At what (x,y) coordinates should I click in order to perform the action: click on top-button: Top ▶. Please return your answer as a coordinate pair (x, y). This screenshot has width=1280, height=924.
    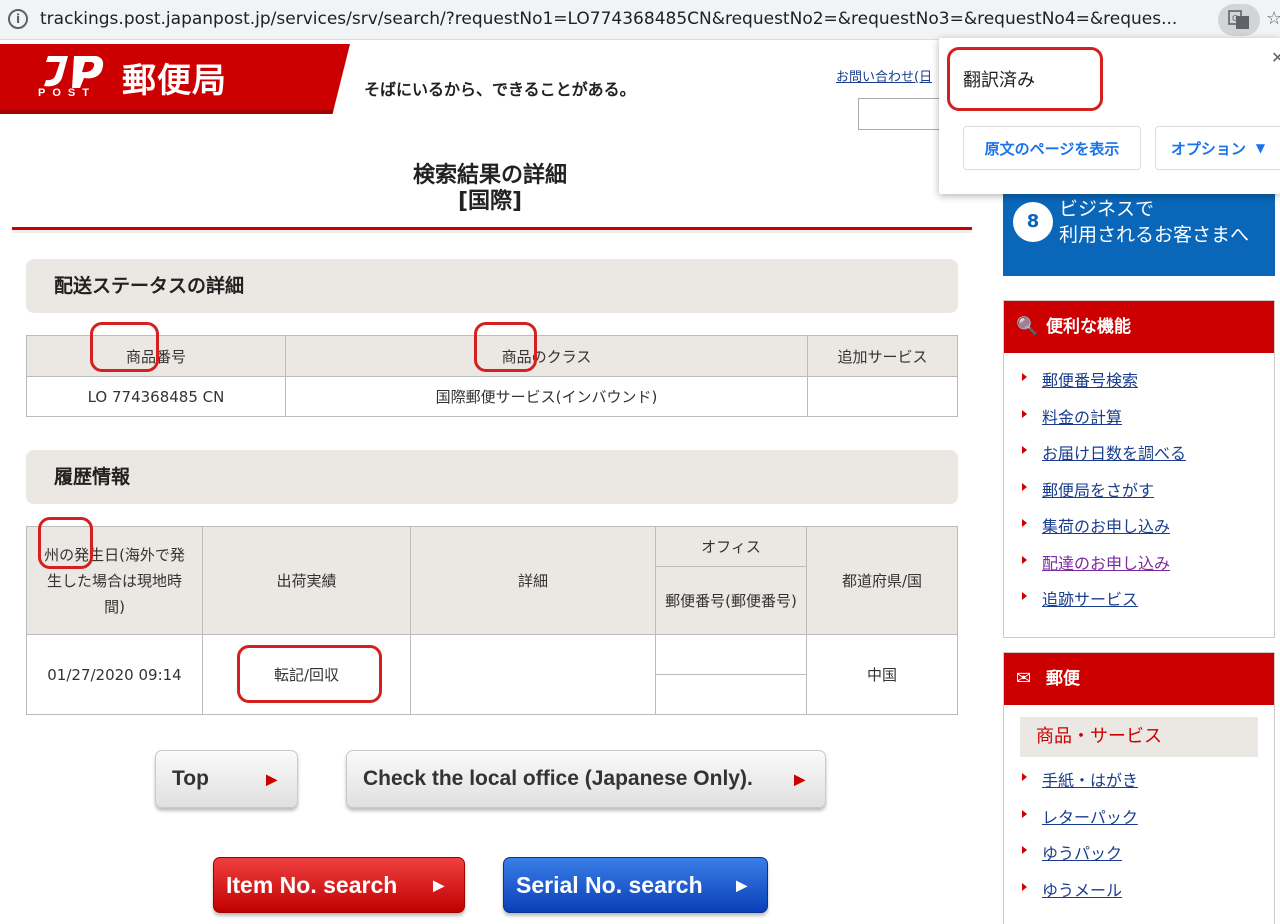
    Looking at the image, I should click on (226, 779).